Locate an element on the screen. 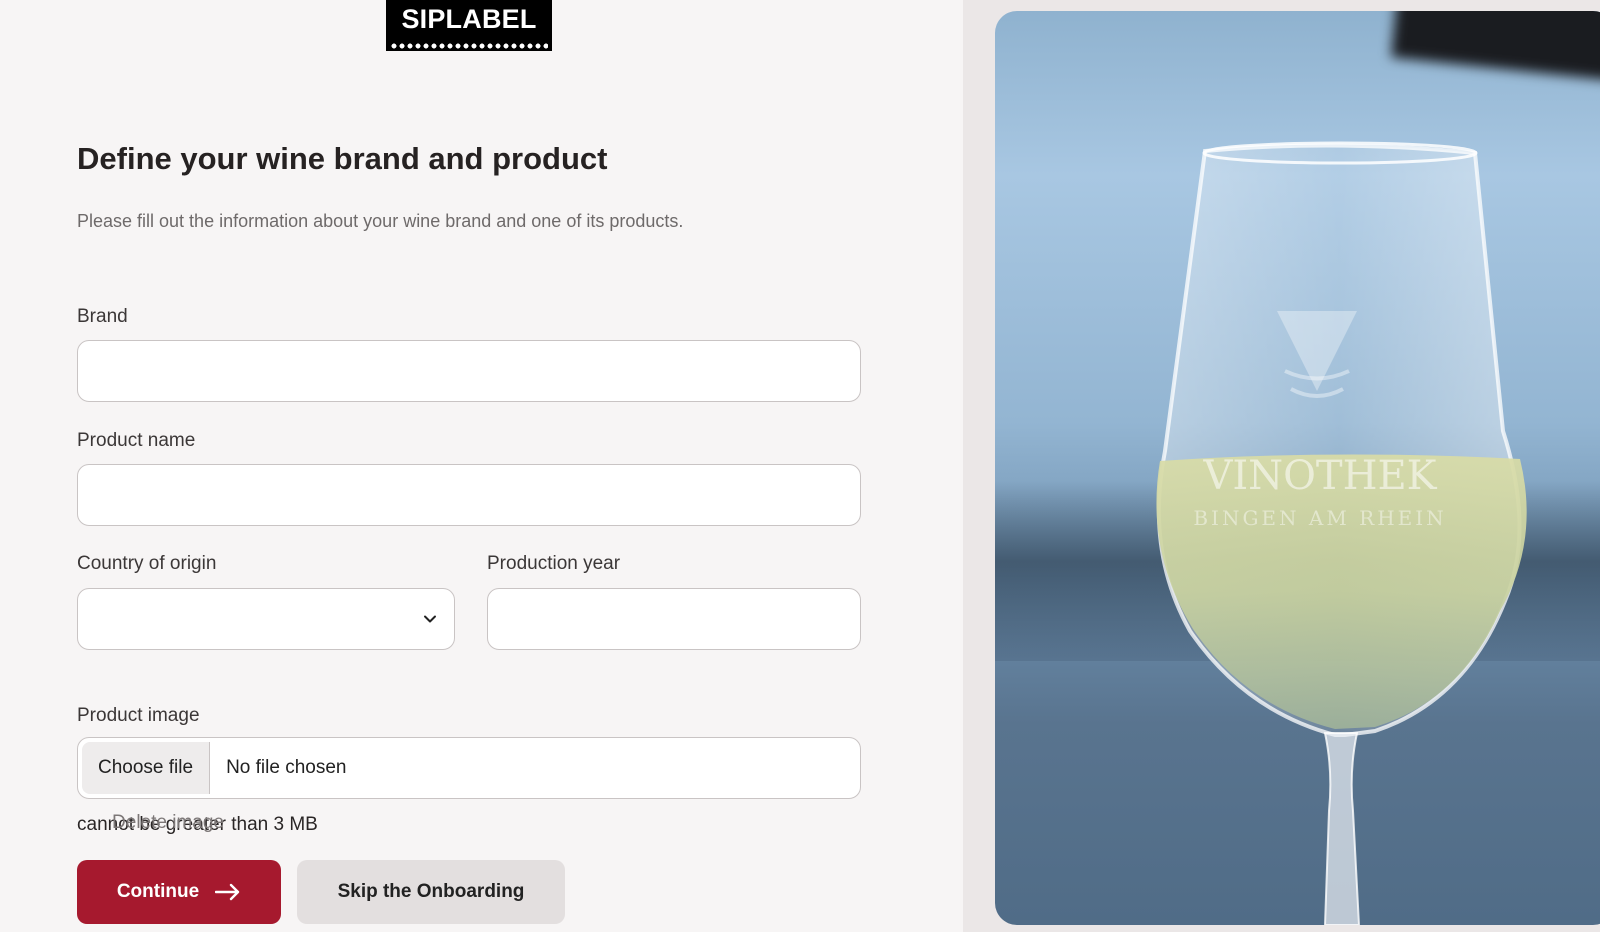  production-year-label: Production year is located at coordinates (554, 563).